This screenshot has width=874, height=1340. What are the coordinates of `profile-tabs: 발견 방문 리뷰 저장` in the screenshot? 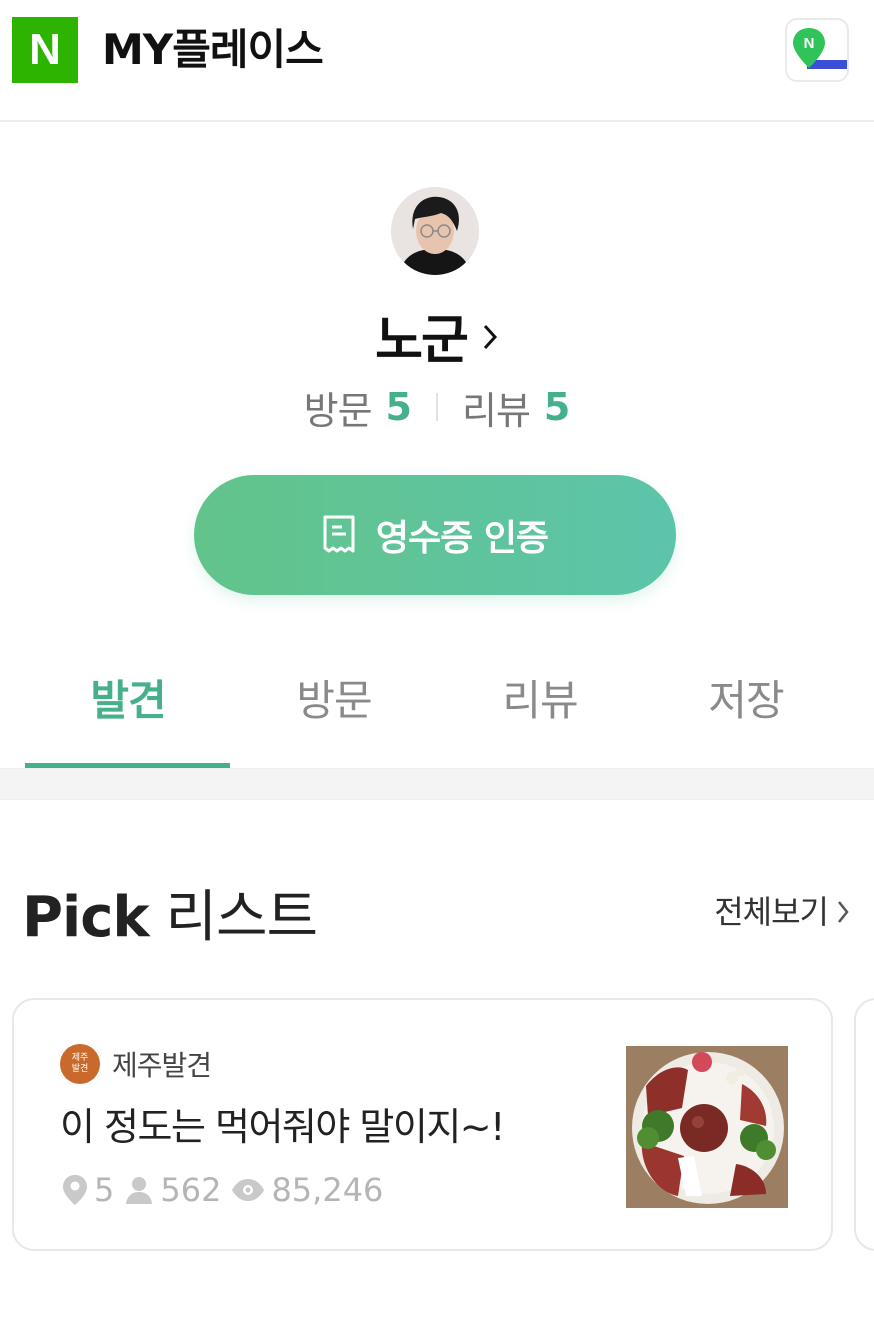 It's located at (437, 704).